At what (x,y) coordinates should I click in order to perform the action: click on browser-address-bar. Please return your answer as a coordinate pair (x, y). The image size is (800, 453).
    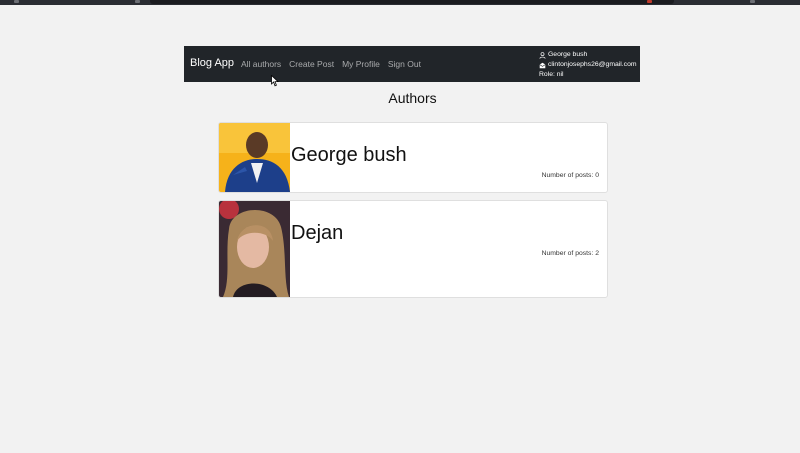
    Looking at the image, I should click on (412, 2).